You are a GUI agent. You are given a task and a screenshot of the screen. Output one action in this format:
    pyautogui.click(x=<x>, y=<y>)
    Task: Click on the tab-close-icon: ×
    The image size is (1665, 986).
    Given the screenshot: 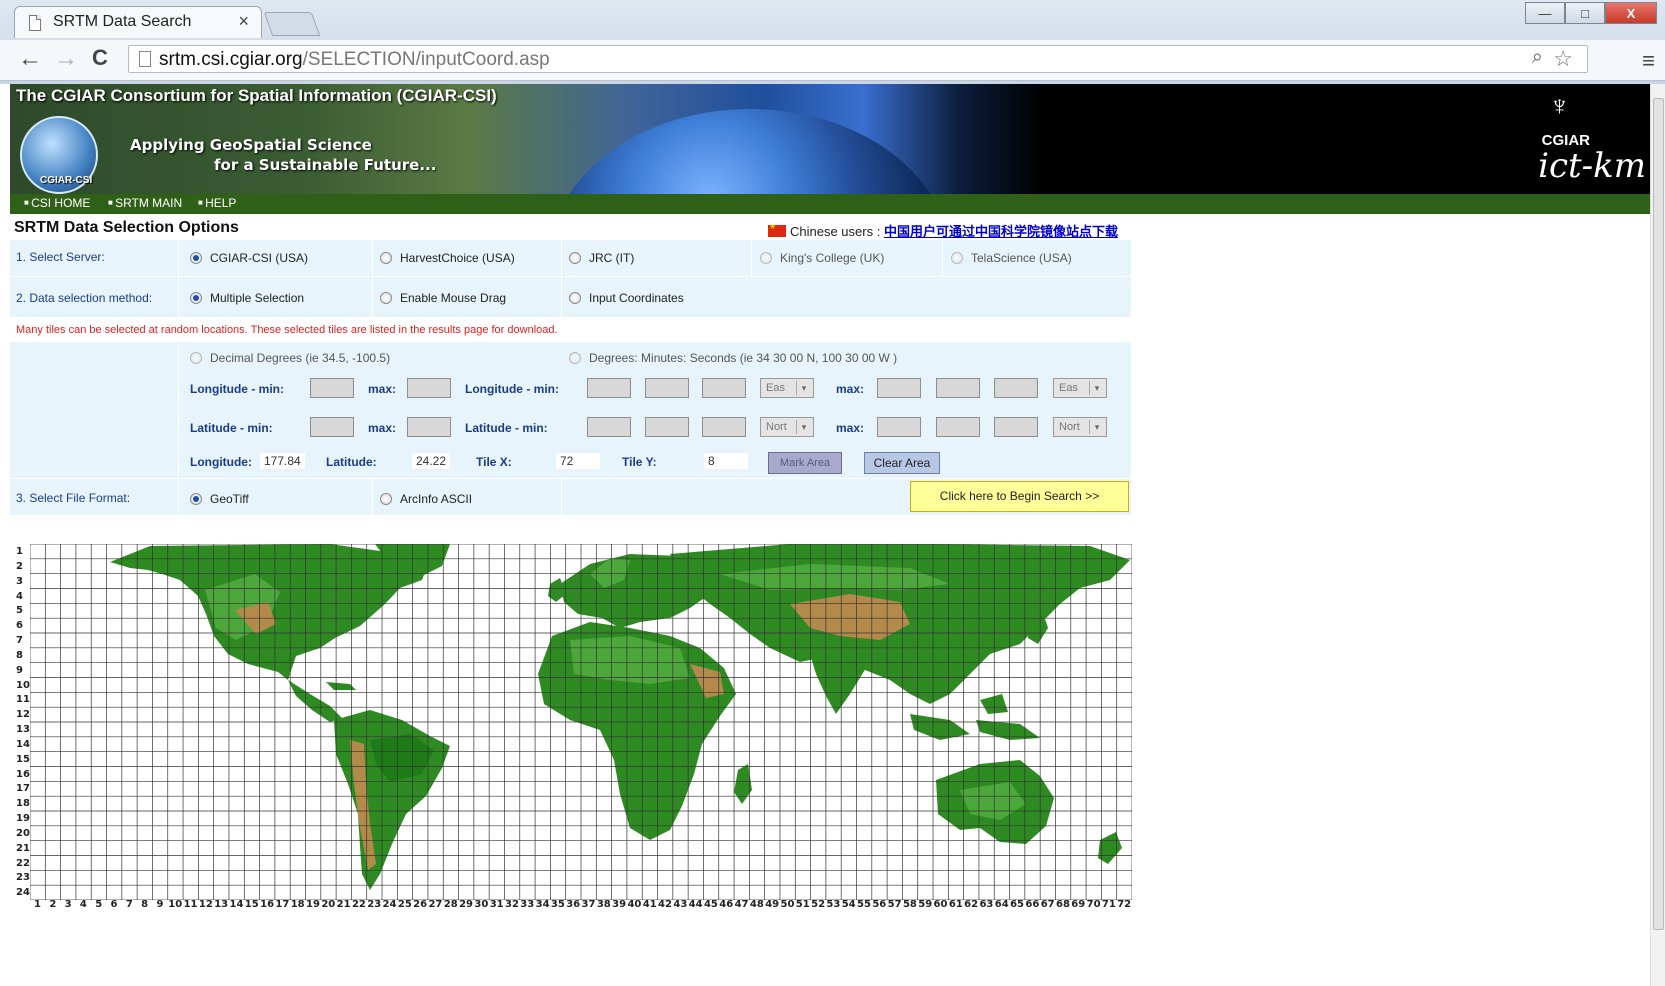 What is the action you would take?
    pyautogui.click(x=243, y=21)
    